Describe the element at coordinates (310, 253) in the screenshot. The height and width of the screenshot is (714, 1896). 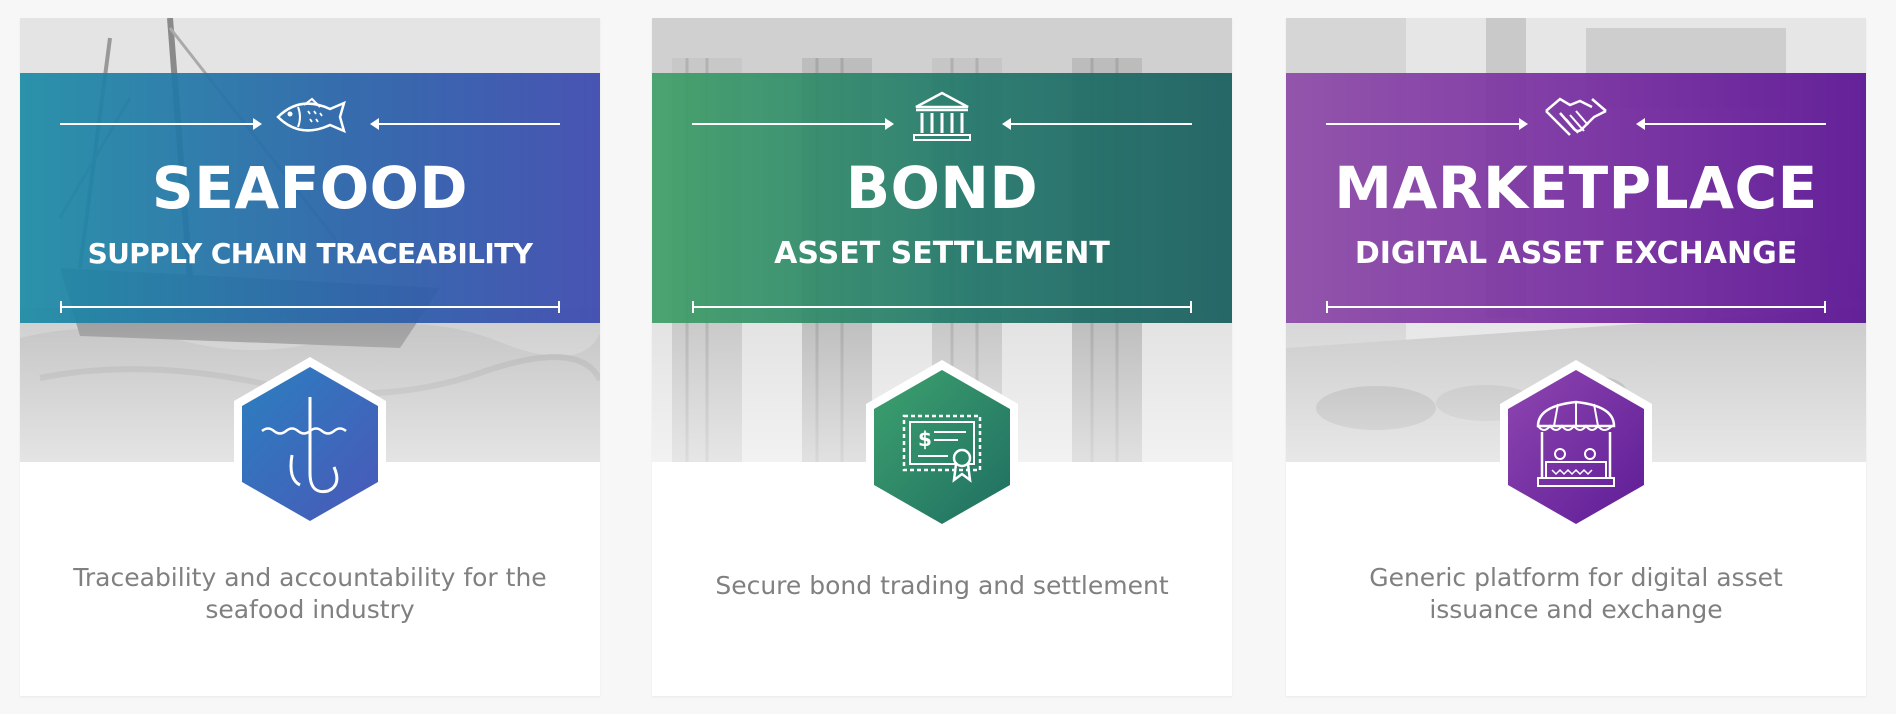
I see `card-subtitle: SUPPLY CHAIN TRACEABILITY` at that location.